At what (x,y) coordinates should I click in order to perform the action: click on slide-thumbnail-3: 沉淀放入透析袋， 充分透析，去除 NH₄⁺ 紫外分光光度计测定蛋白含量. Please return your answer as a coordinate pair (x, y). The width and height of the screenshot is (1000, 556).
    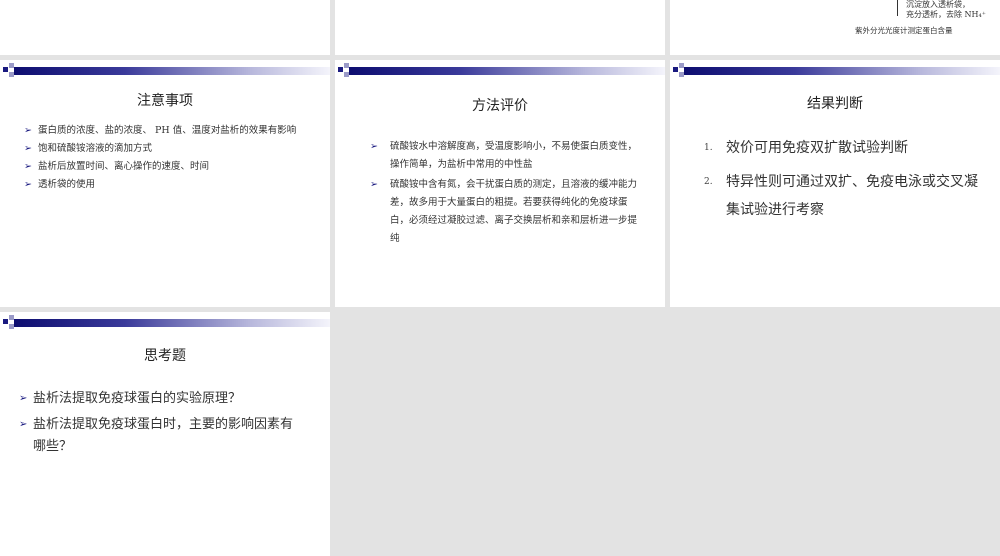
    Looking at the image, I should click on (835, 27).